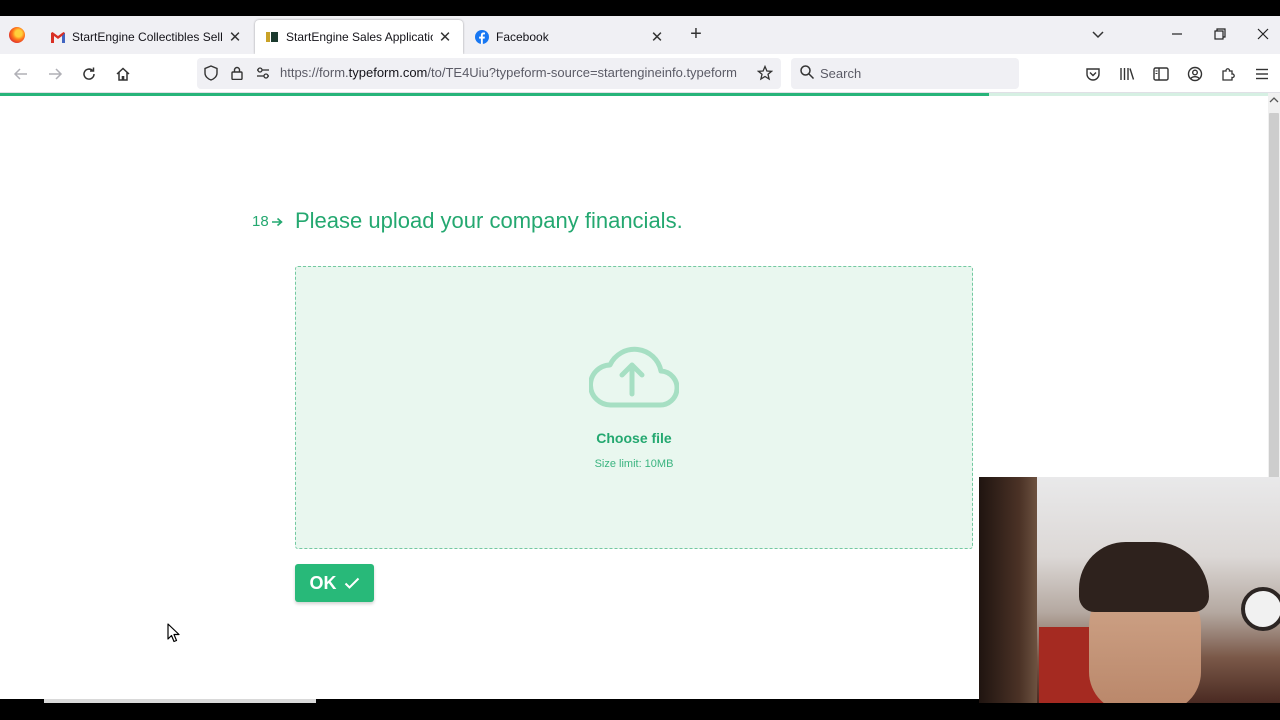 The image size is (1280, 720). Describe the element at coordinates (1144, 577) in the screenshot. I see `webcam-person-hair` at that location.